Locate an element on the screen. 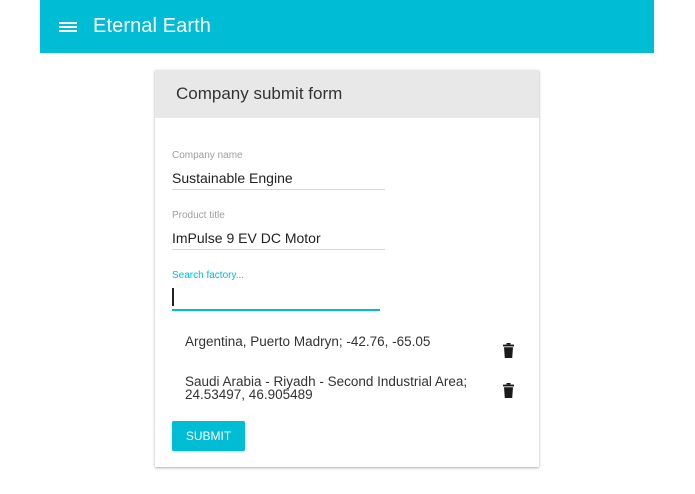  product-title-value: ImPulse 9 EV DC Motor is located at coordinates (278, 239).